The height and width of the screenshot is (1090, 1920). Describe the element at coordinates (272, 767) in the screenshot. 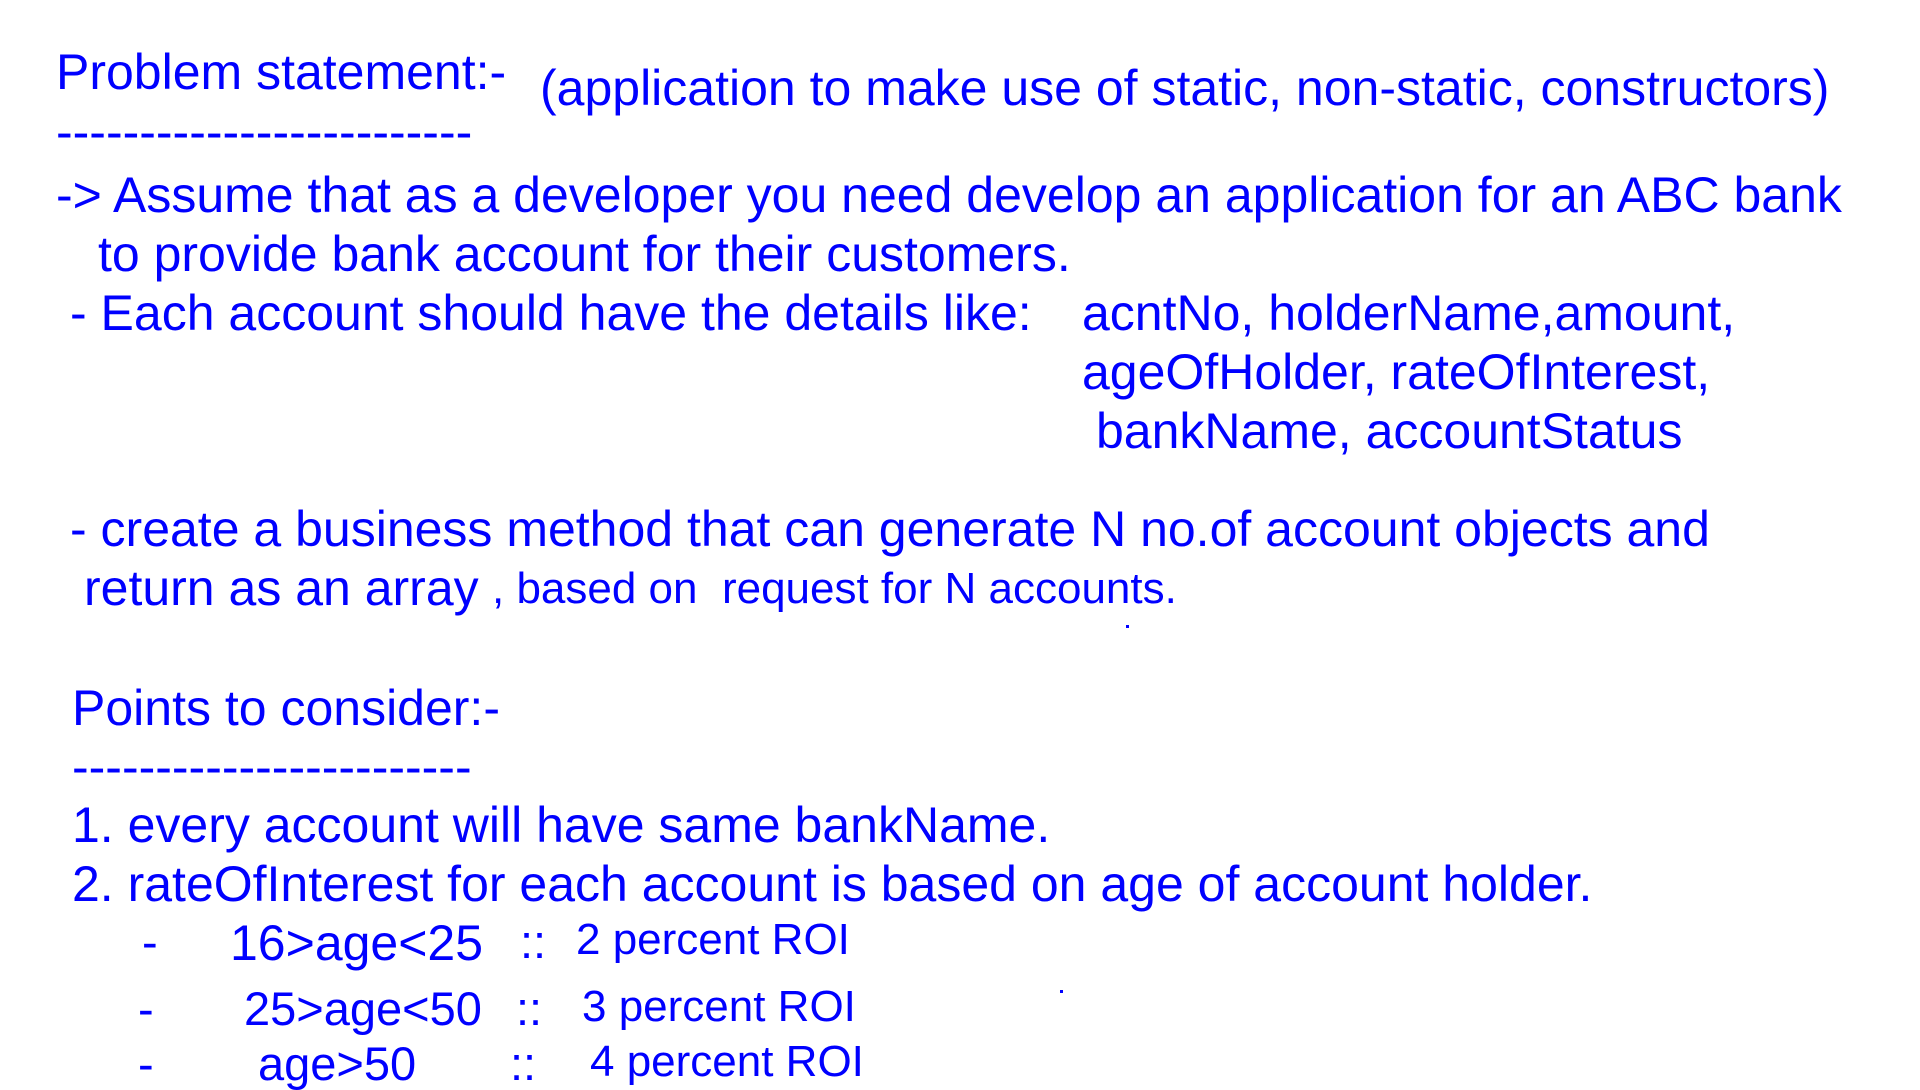

I see `points-underline: ------------------------` at that location.